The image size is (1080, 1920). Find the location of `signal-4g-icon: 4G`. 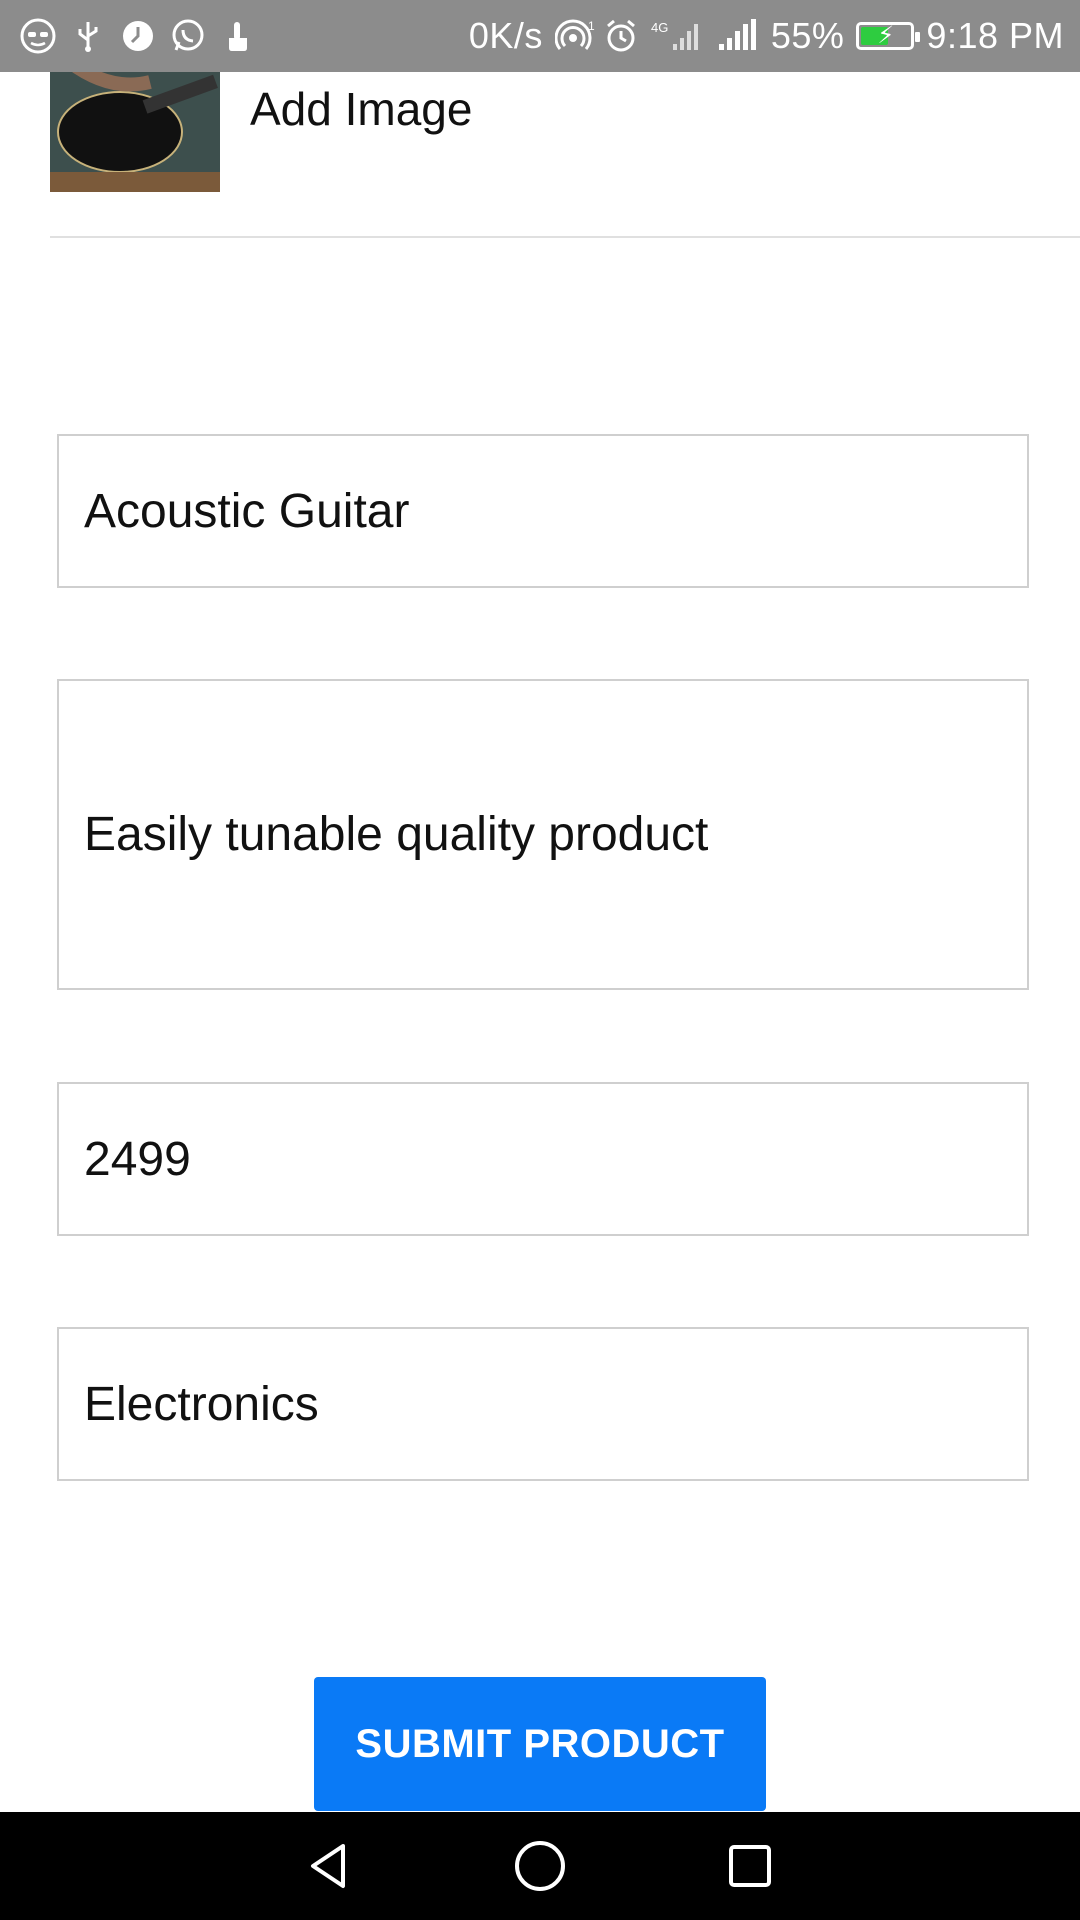

signal-4g-icon: 4G is located at coordinates (677, 36).